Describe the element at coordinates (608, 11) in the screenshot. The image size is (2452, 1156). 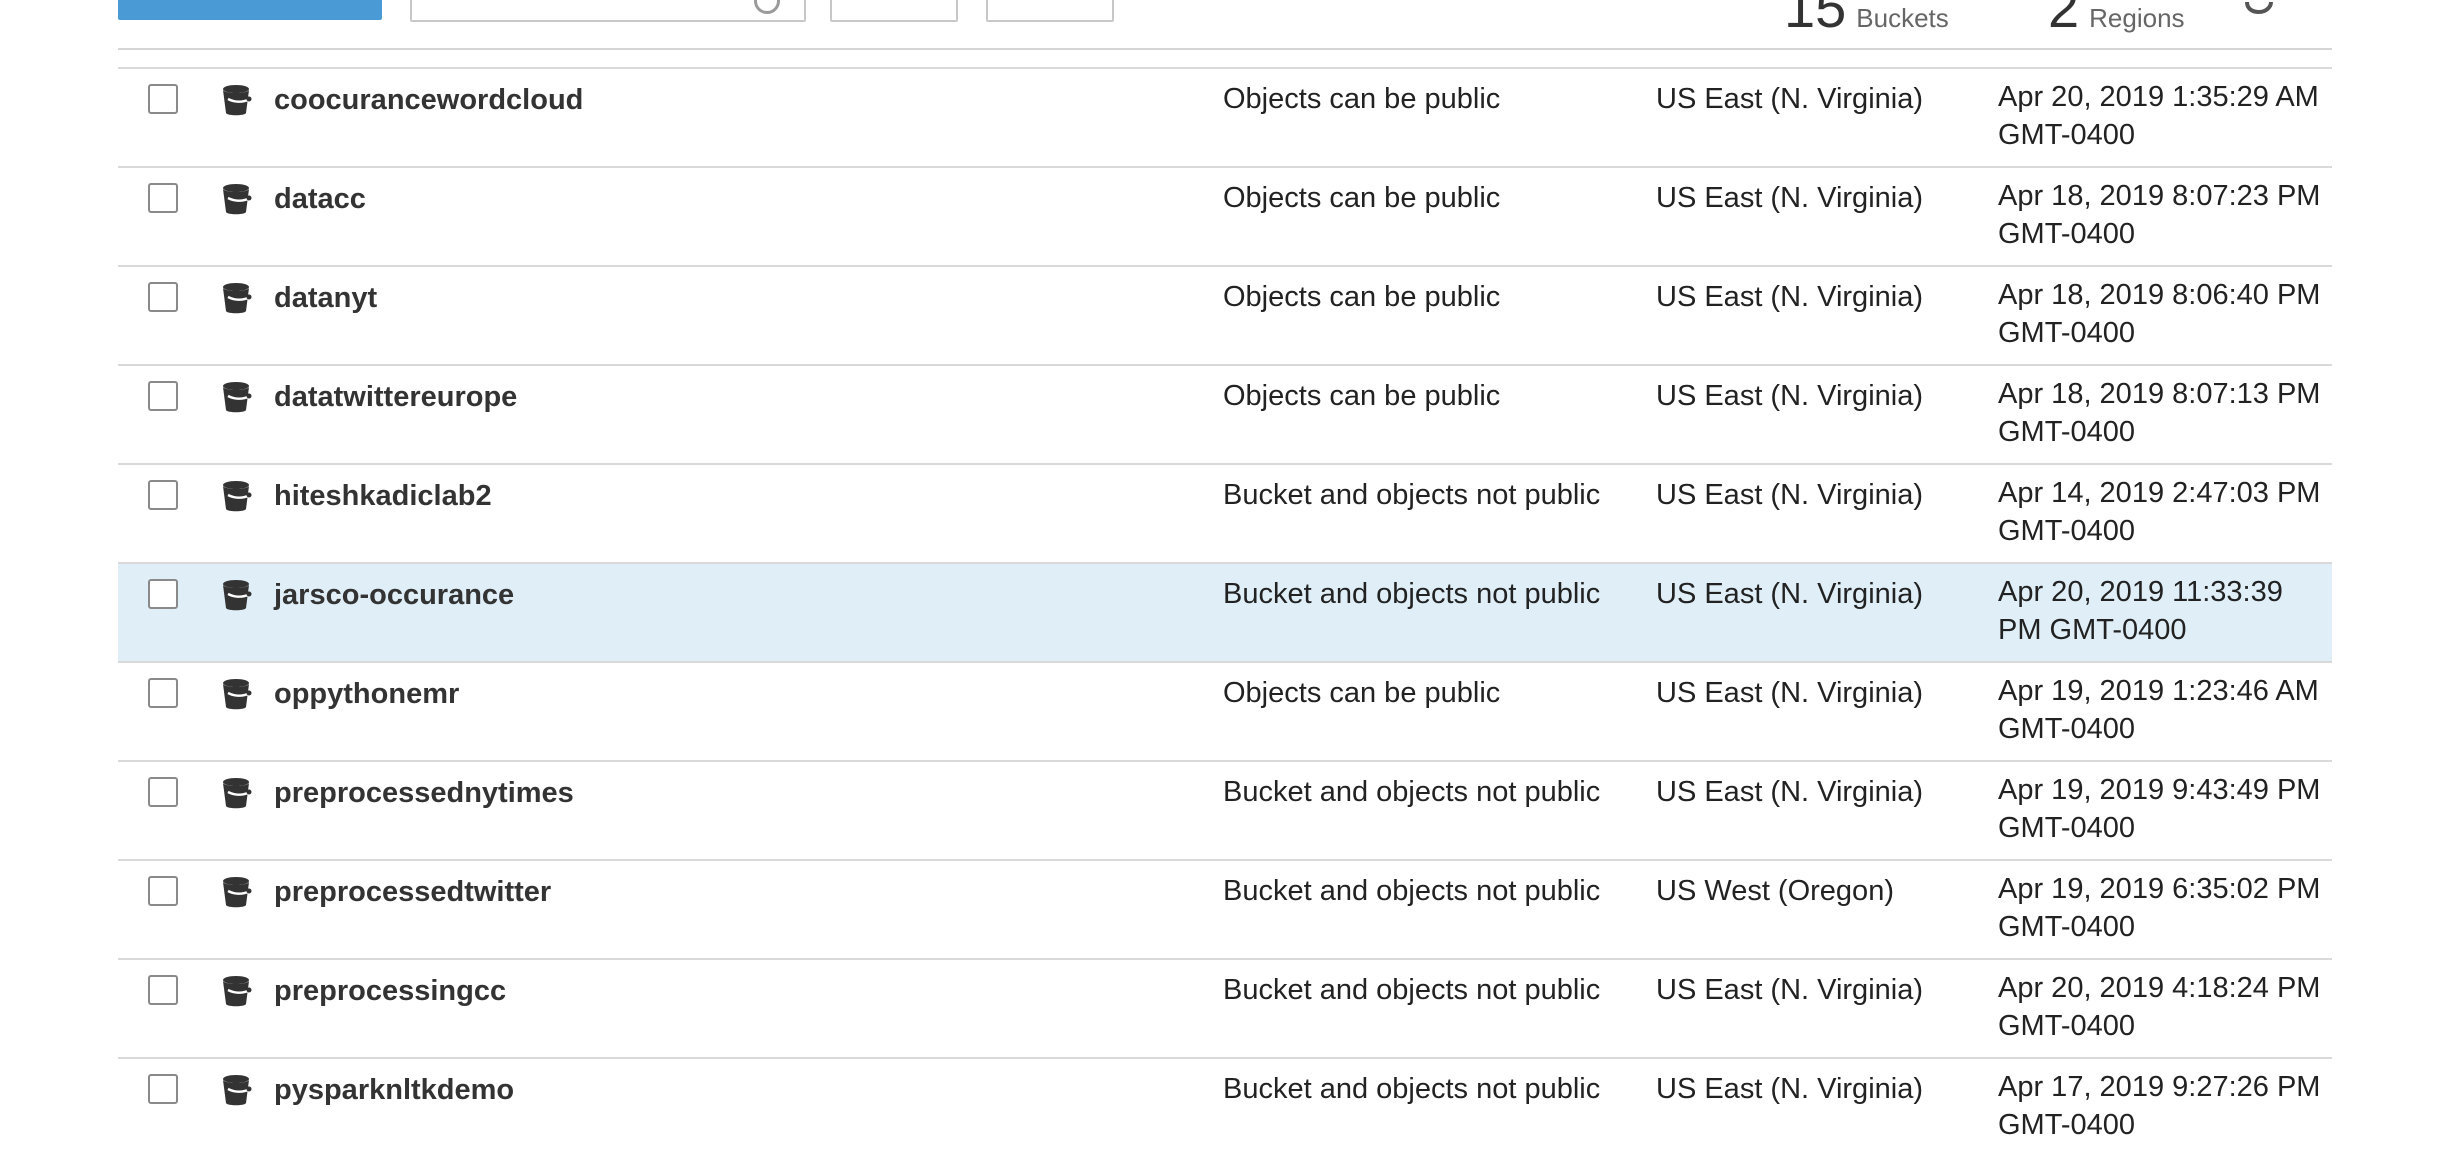
I see `search-input` at that location.